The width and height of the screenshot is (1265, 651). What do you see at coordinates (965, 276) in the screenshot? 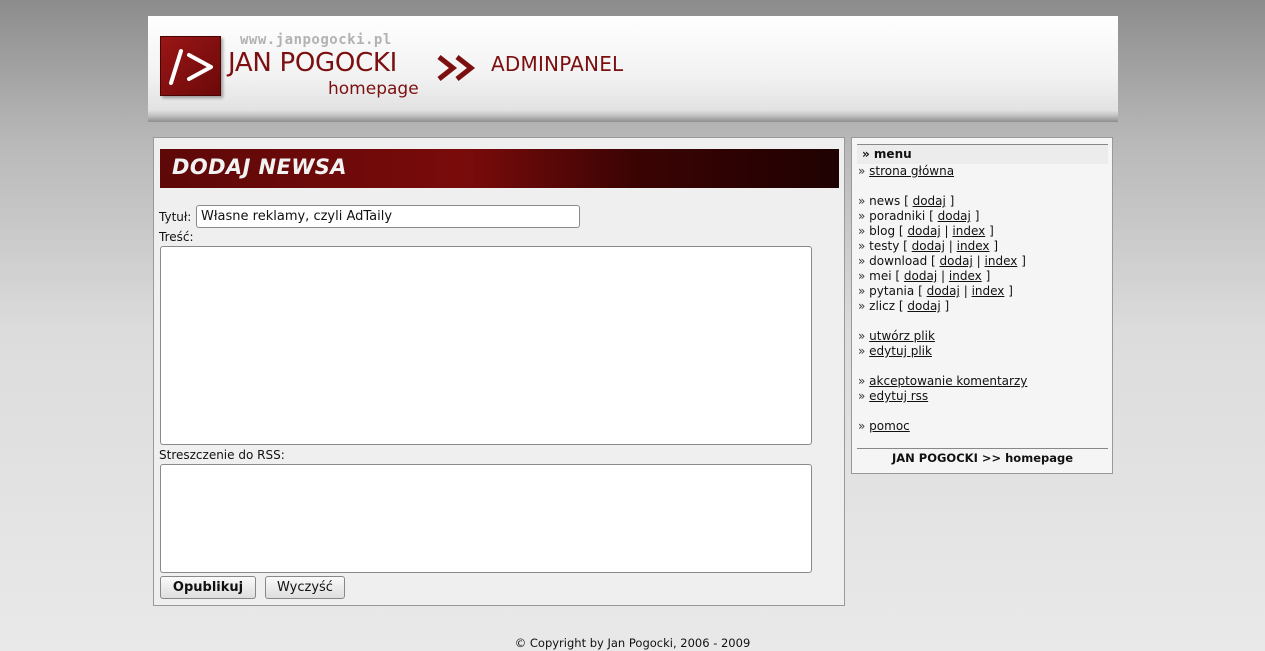
I see `mei-index-link: index` at bounding box center [965, 276].